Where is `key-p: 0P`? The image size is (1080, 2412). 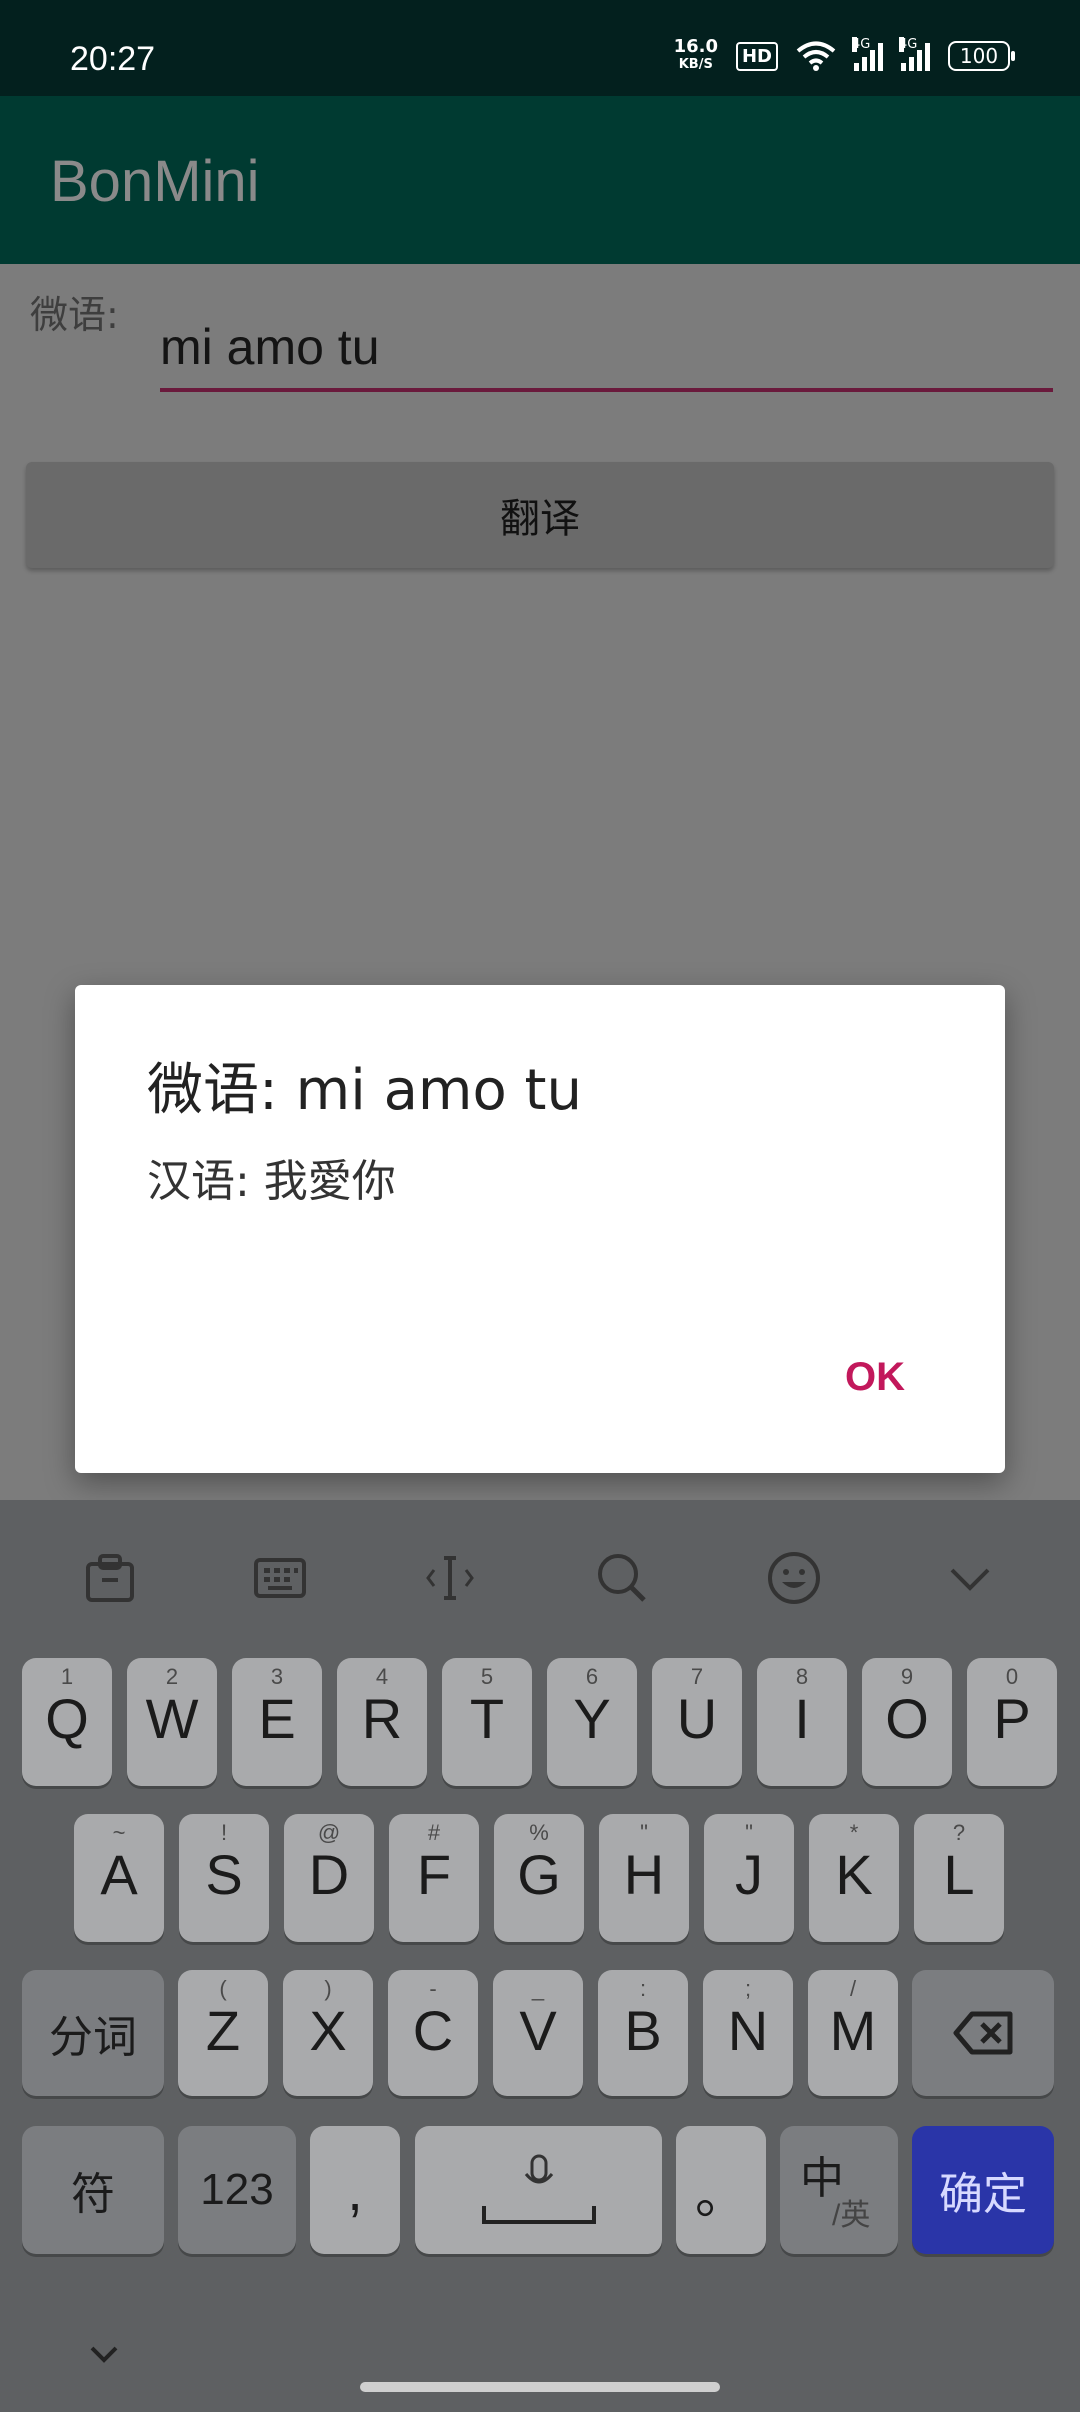 key-p: 0P is located at coordinates (1012, 1722).